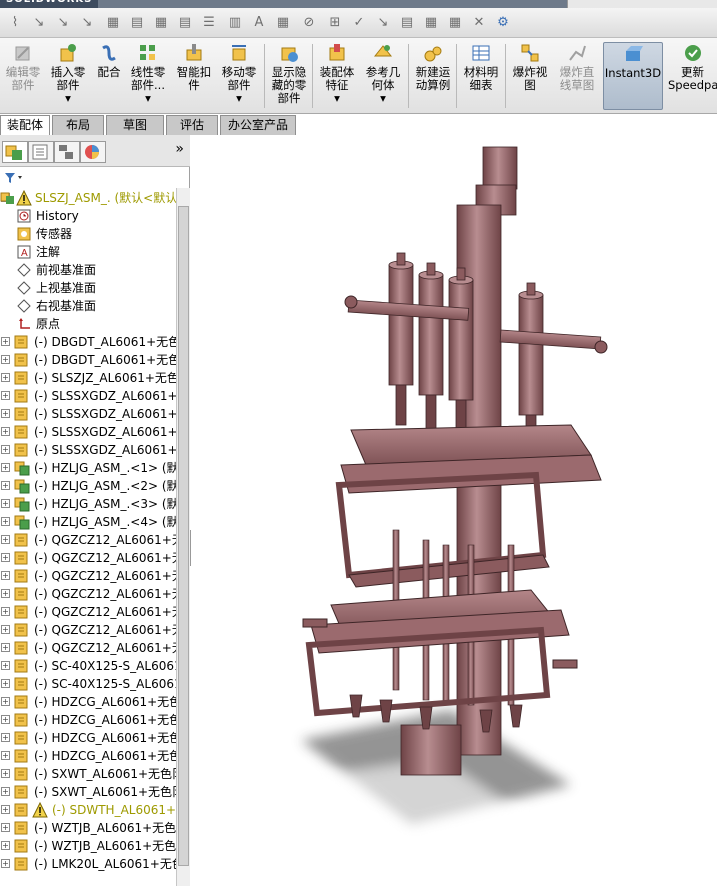 The image size is (717, 886). I want to click on tree-scrollbar, so click(183, 537).